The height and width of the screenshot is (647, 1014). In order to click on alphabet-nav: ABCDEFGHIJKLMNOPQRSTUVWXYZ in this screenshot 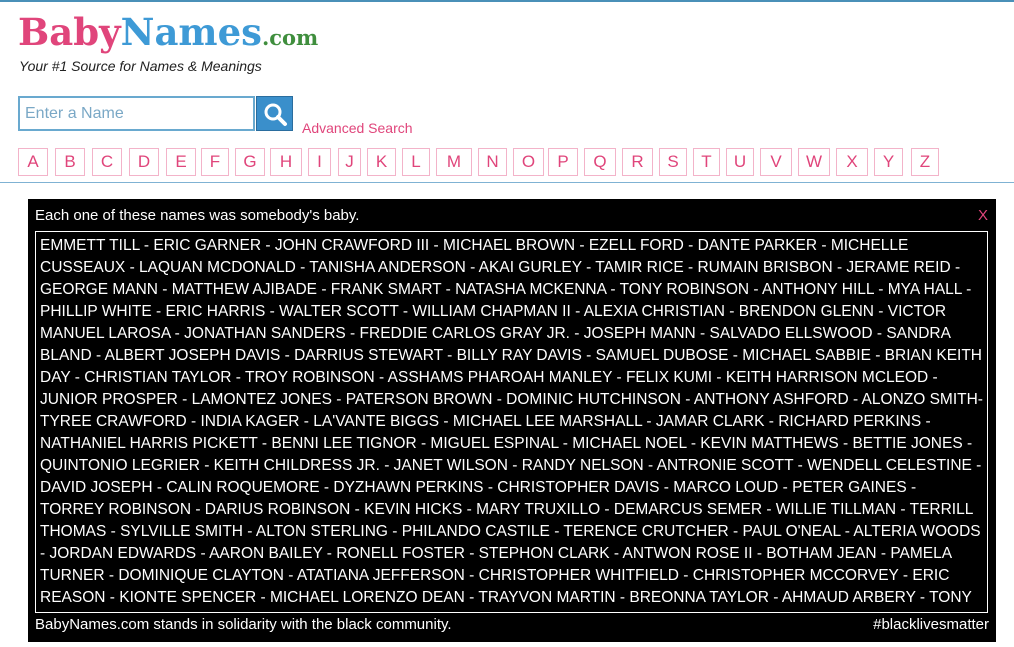, I will do `click(513, 163)`.